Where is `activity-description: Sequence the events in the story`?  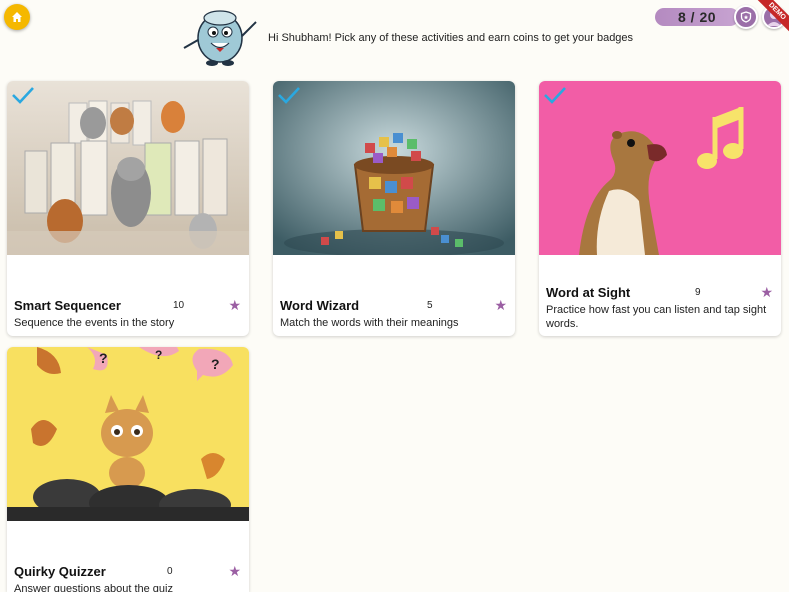
activity-description: Sequence the events in the story is located at coordinates (94, 323).